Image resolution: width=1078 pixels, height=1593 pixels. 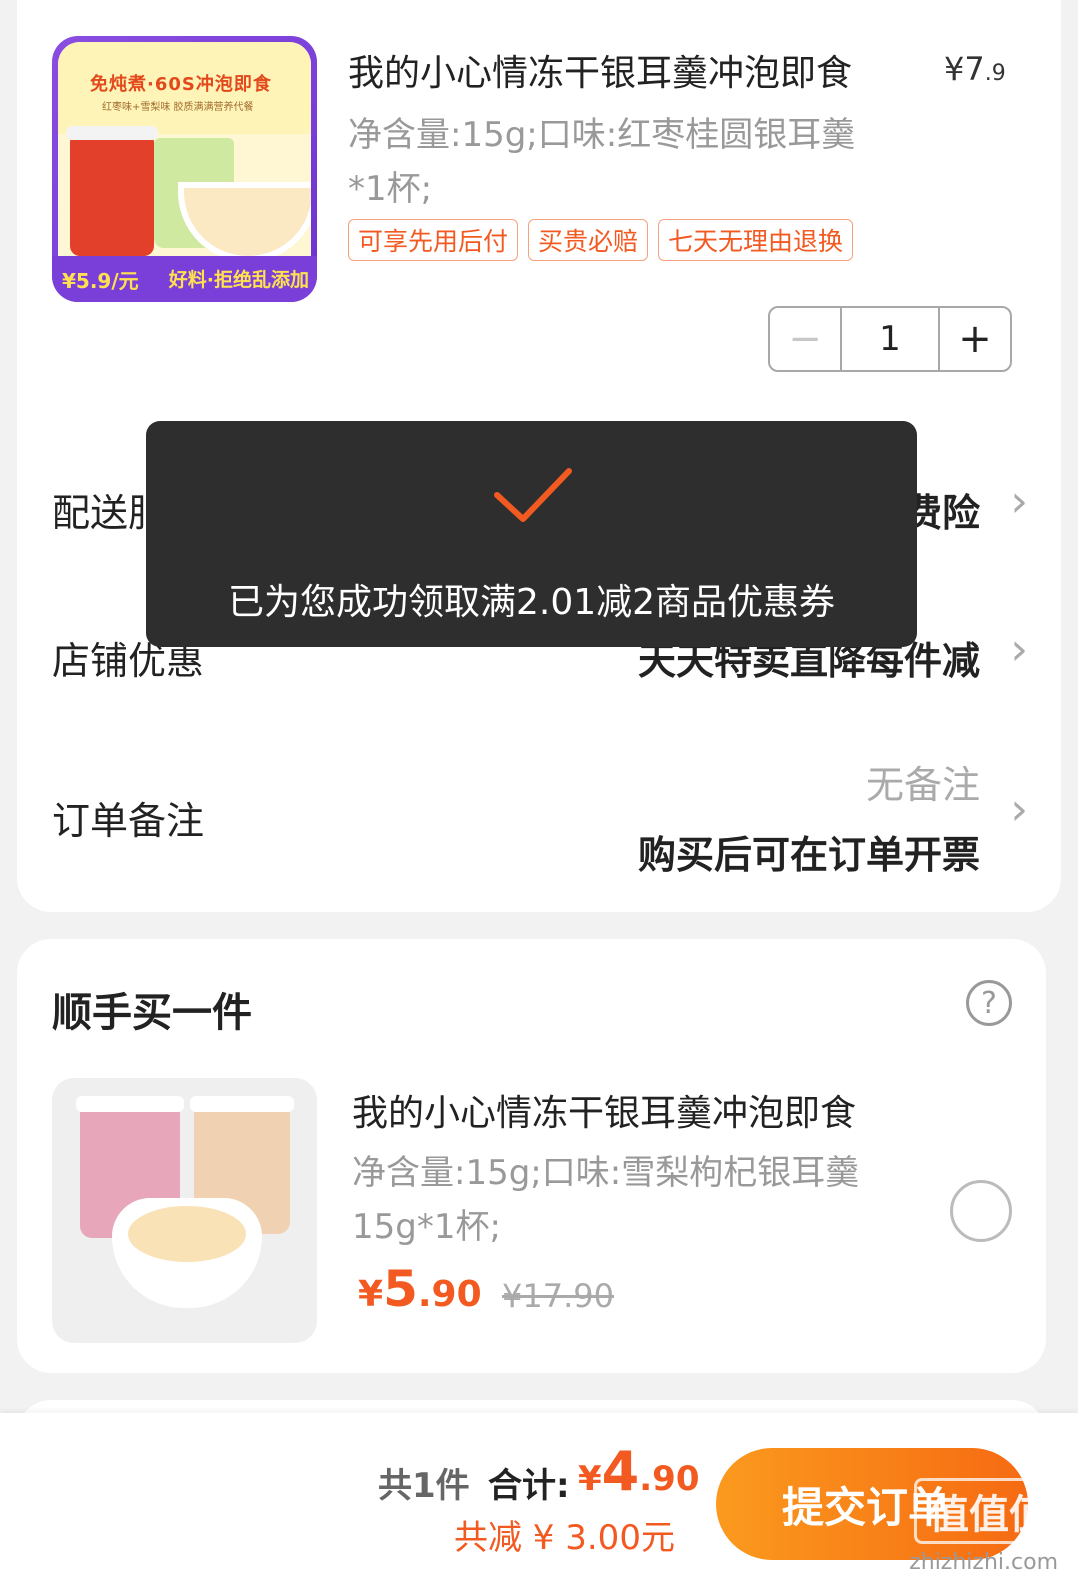 I want to click on addon-product-spec: 净含量:15g;口味:雪梨枸杞银耳羹15g*1杯;, so click(x=606, y=1200).